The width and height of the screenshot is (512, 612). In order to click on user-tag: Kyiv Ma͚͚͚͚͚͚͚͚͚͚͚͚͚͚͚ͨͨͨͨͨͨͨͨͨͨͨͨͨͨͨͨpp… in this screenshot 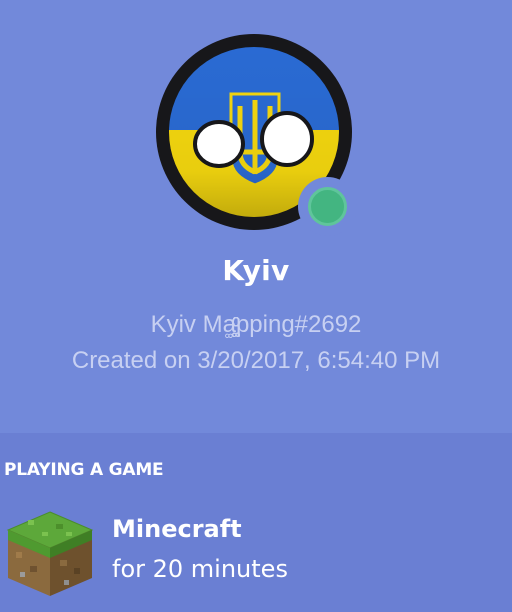, I will do `click(256, 325)`.